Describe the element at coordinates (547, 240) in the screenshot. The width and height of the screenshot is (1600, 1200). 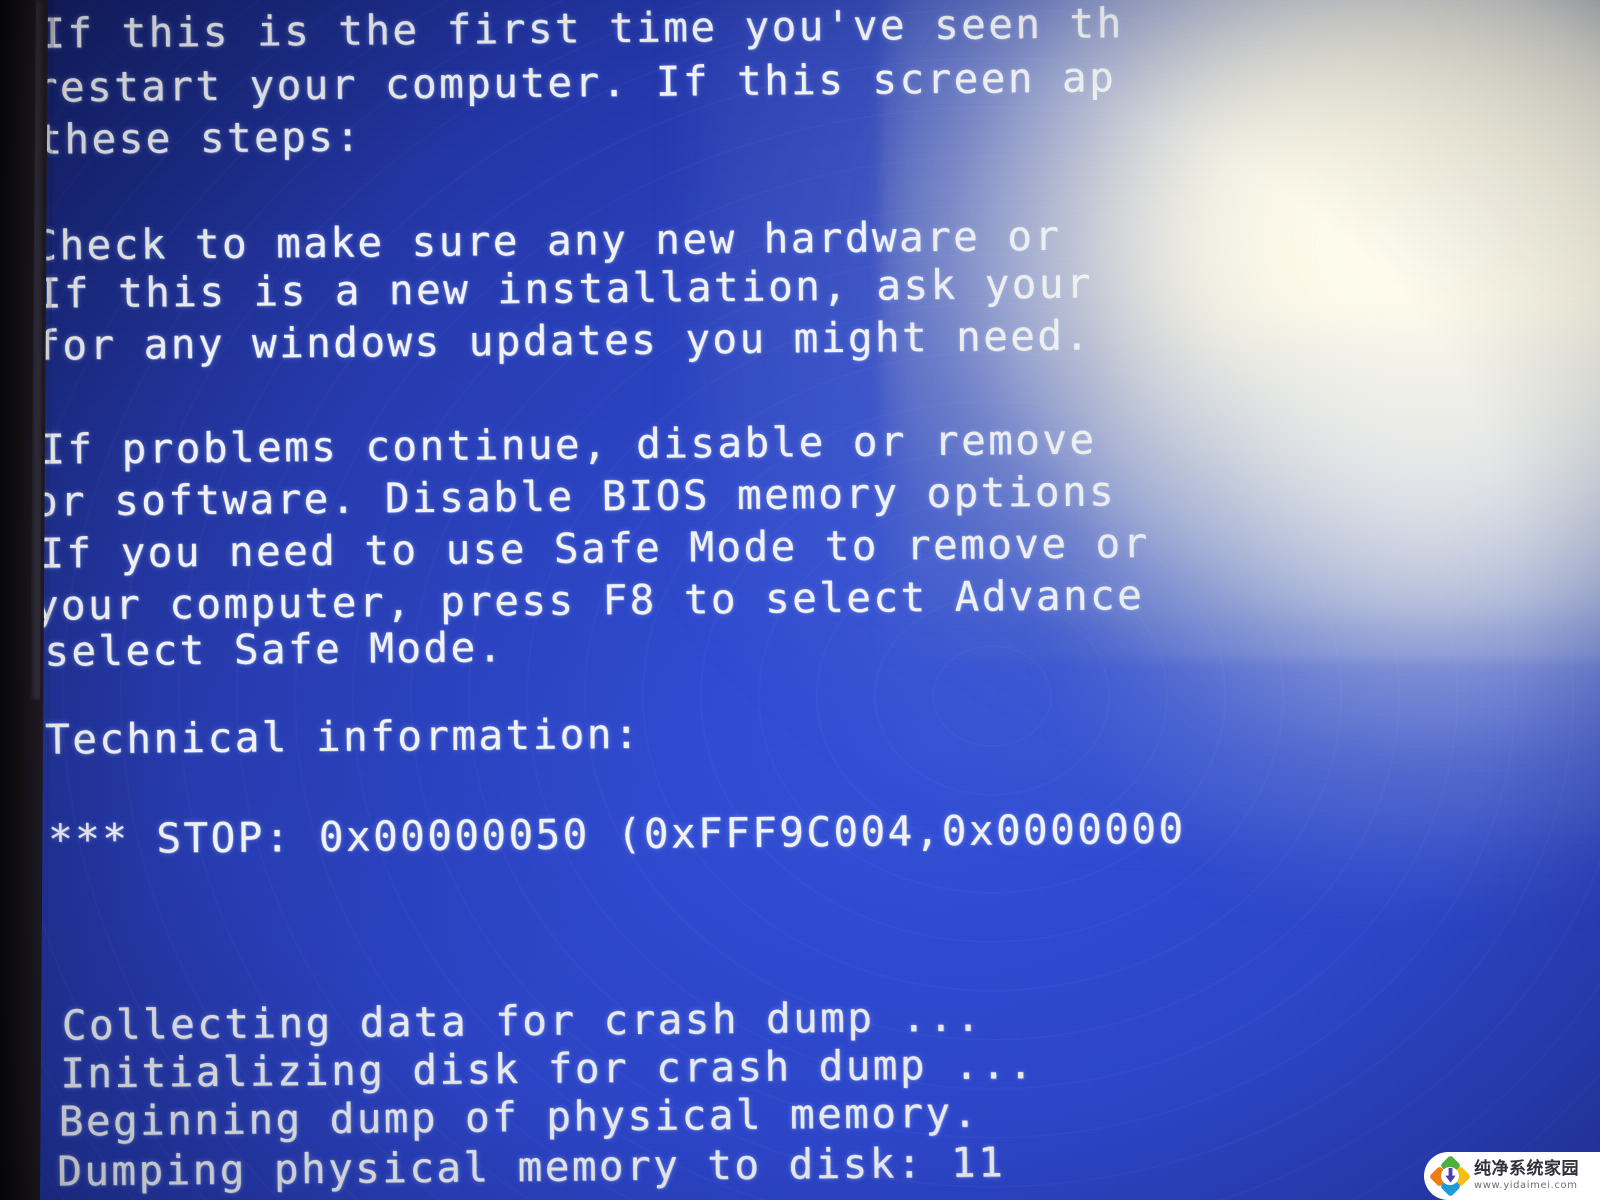
I see `bsod-line: Check to make sure any new hardware or` at that location.